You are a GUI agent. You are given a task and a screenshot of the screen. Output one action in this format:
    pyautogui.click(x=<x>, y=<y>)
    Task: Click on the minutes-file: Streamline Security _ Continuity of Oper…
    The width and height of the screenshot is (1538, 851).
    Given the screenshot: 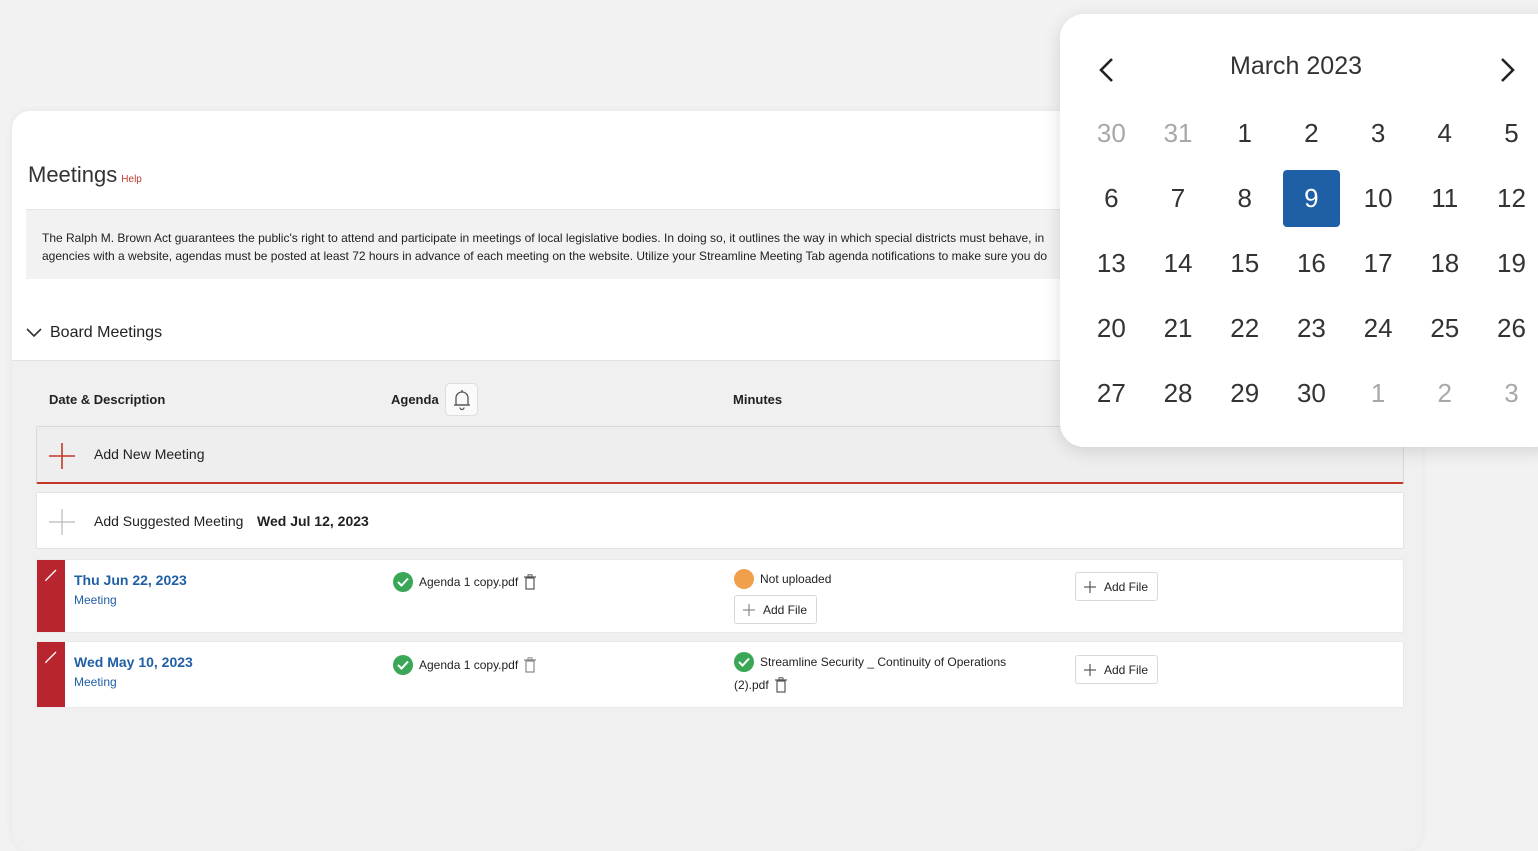 What is the action you would take?
    pyautogui.click(x=870, y=662)
    